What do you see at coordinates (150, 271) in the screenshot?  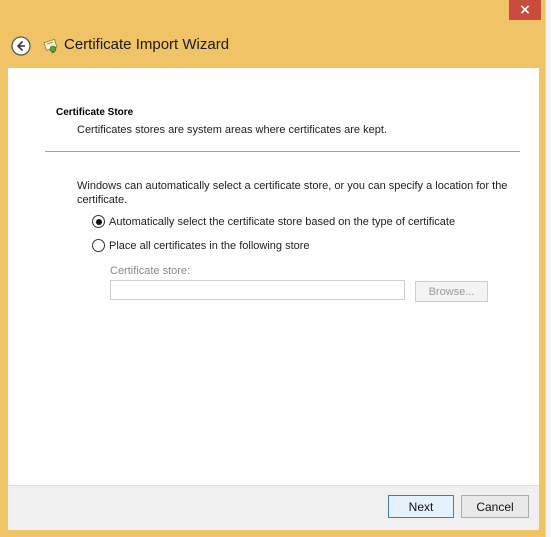 I see `certificate-store-label: Certificate store:` at bounding box center [150, 271].